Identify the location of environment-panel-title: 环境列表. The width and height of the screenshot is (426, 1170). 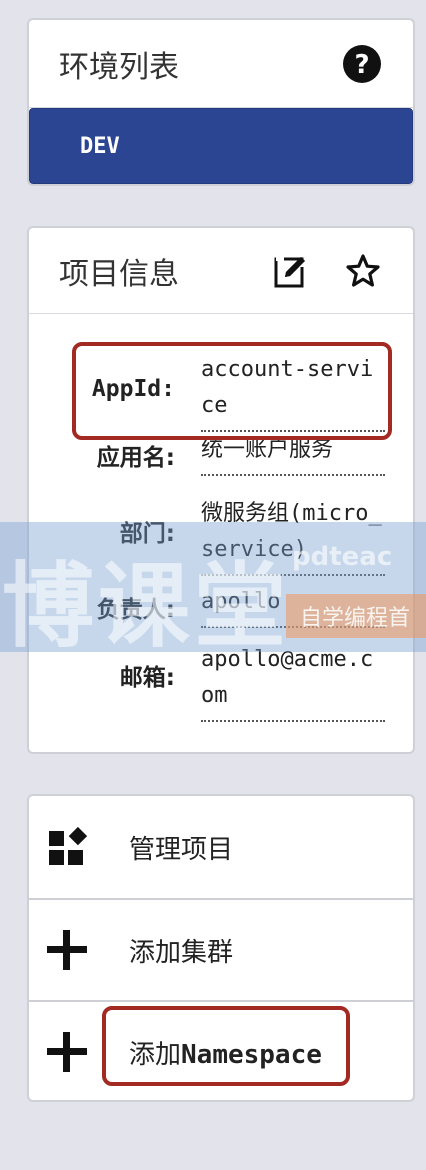
(119, 67).